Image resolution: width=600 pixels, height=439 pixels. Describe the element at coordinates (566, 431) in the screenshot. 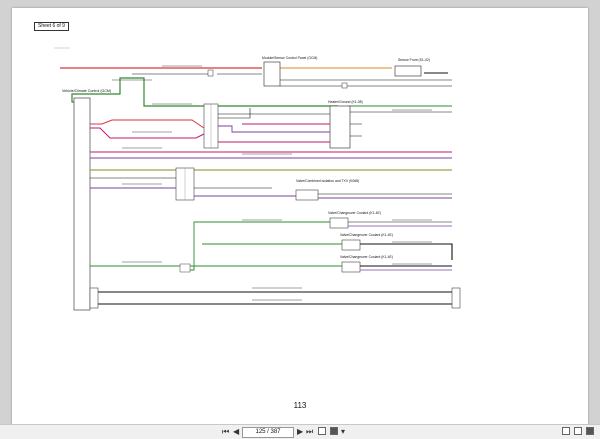

I see `single-page-view-icon` at that location.